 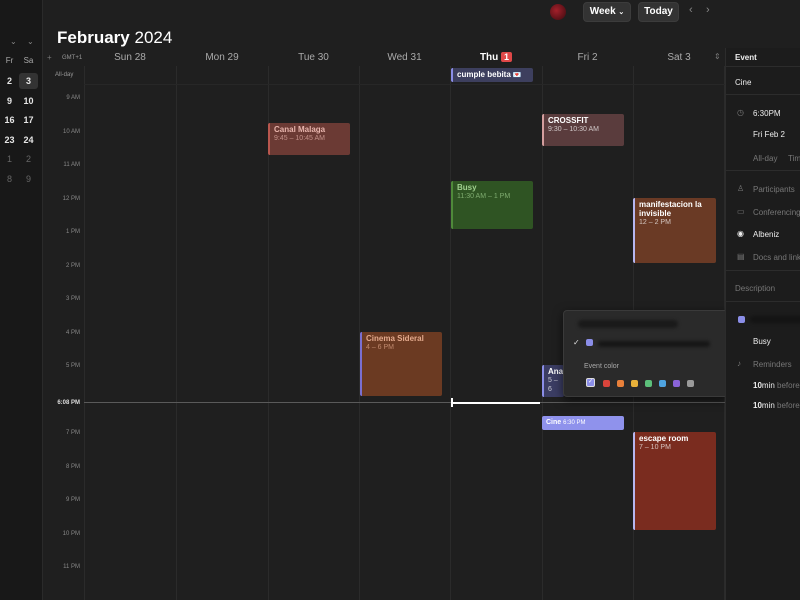 I want to click on day-header-today: Thu 1, so click(x=496, y=59).